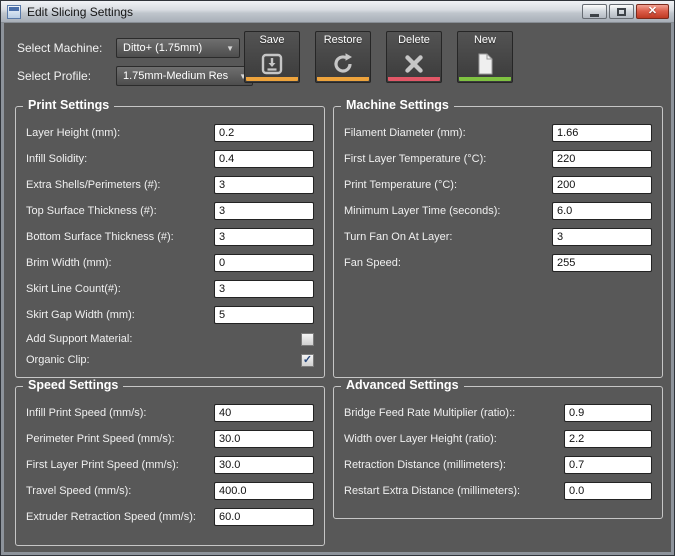 The image size is (675, 556). Describe the element at coordinates (608, 465) in the screenshot. I see `retraction-distance-input` at that location.